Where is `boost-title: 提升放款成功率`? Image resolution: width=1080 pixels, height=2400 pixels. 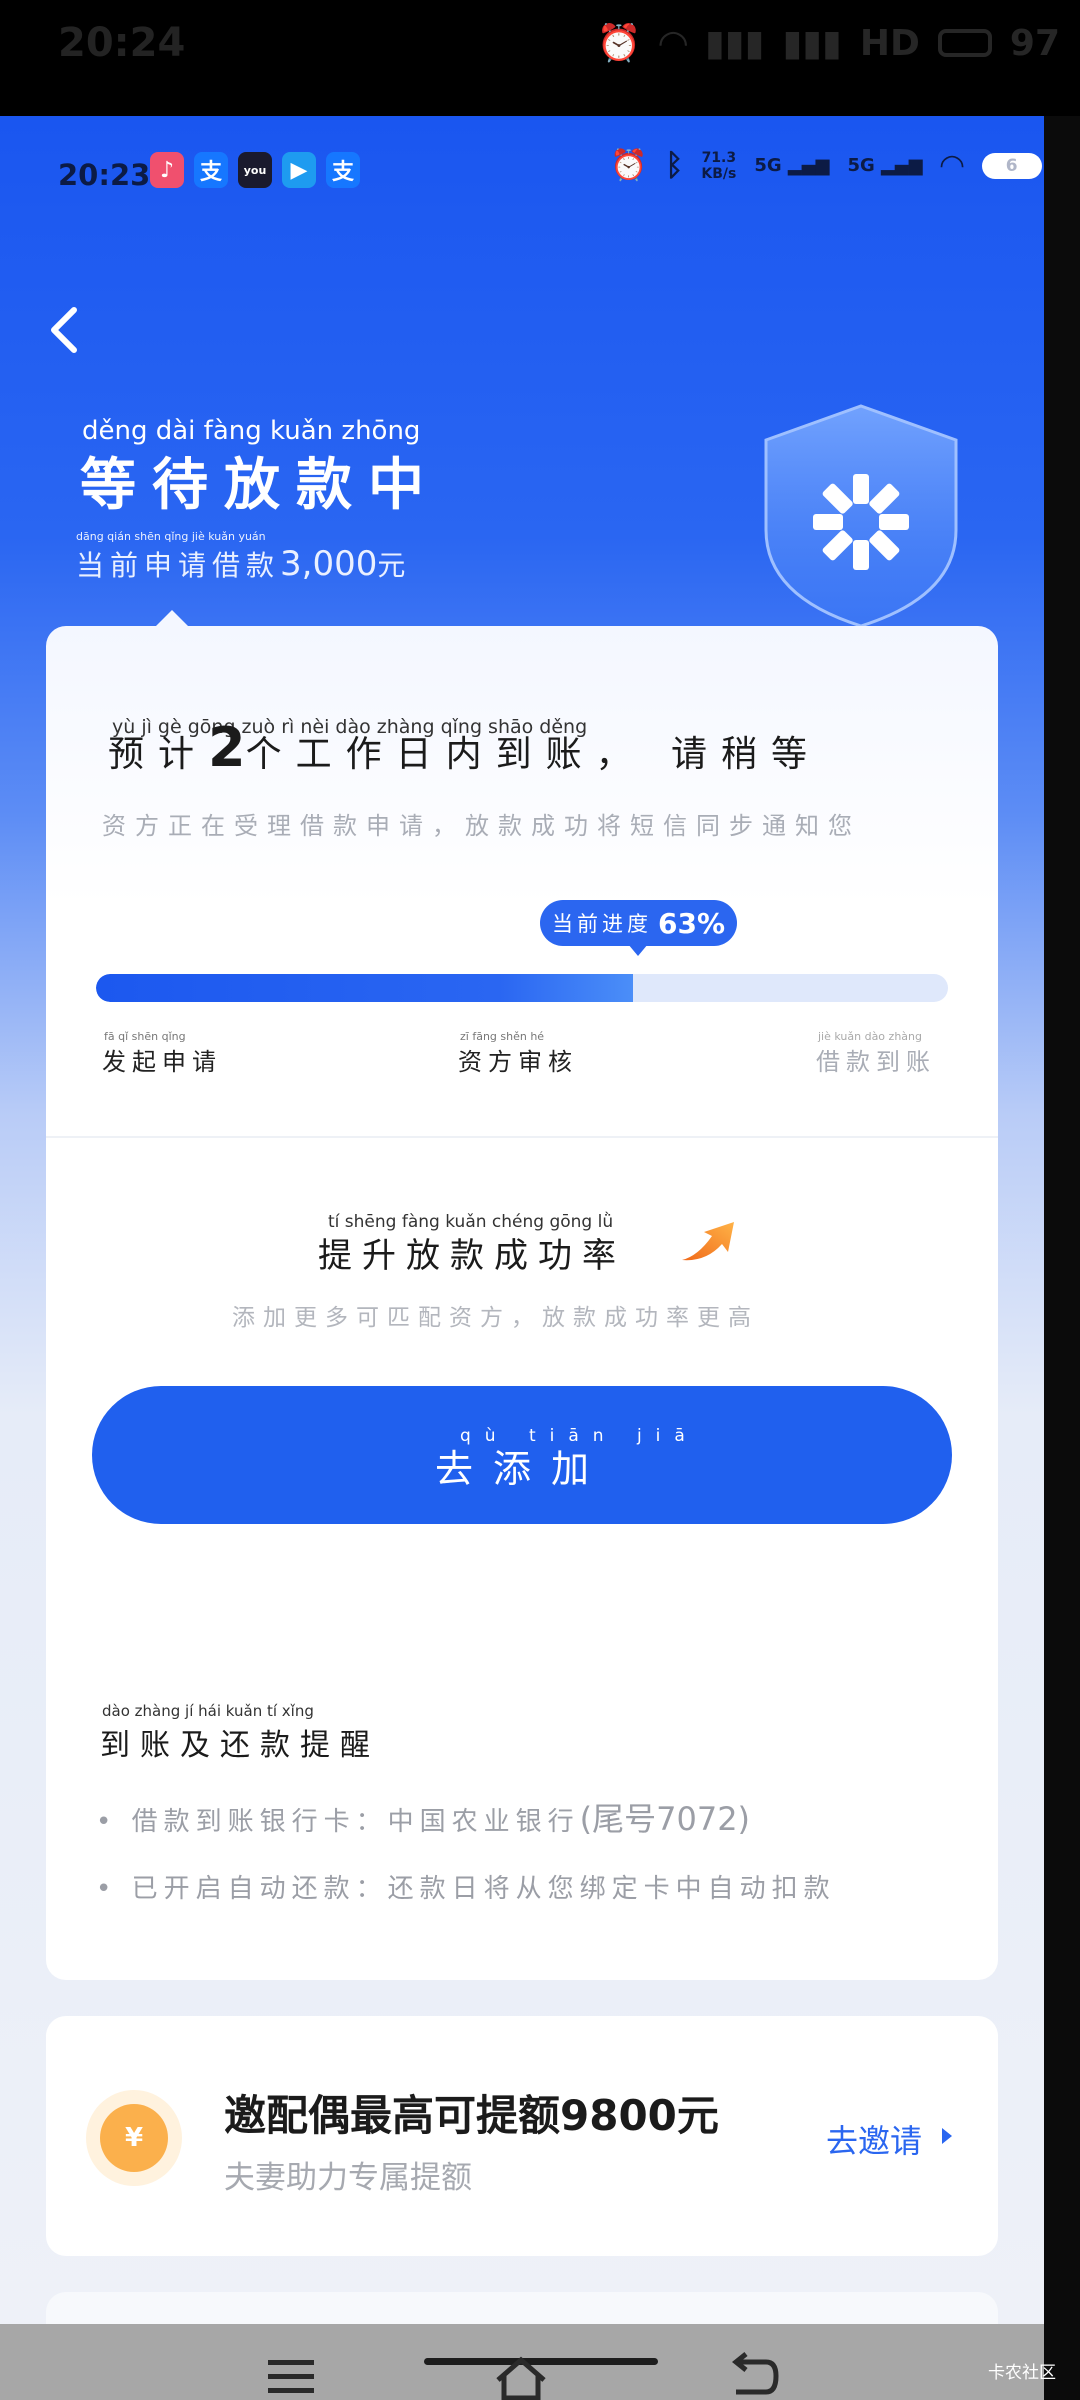 boost-title: 提升放款成功率 is located at coordinates (472, 1256).